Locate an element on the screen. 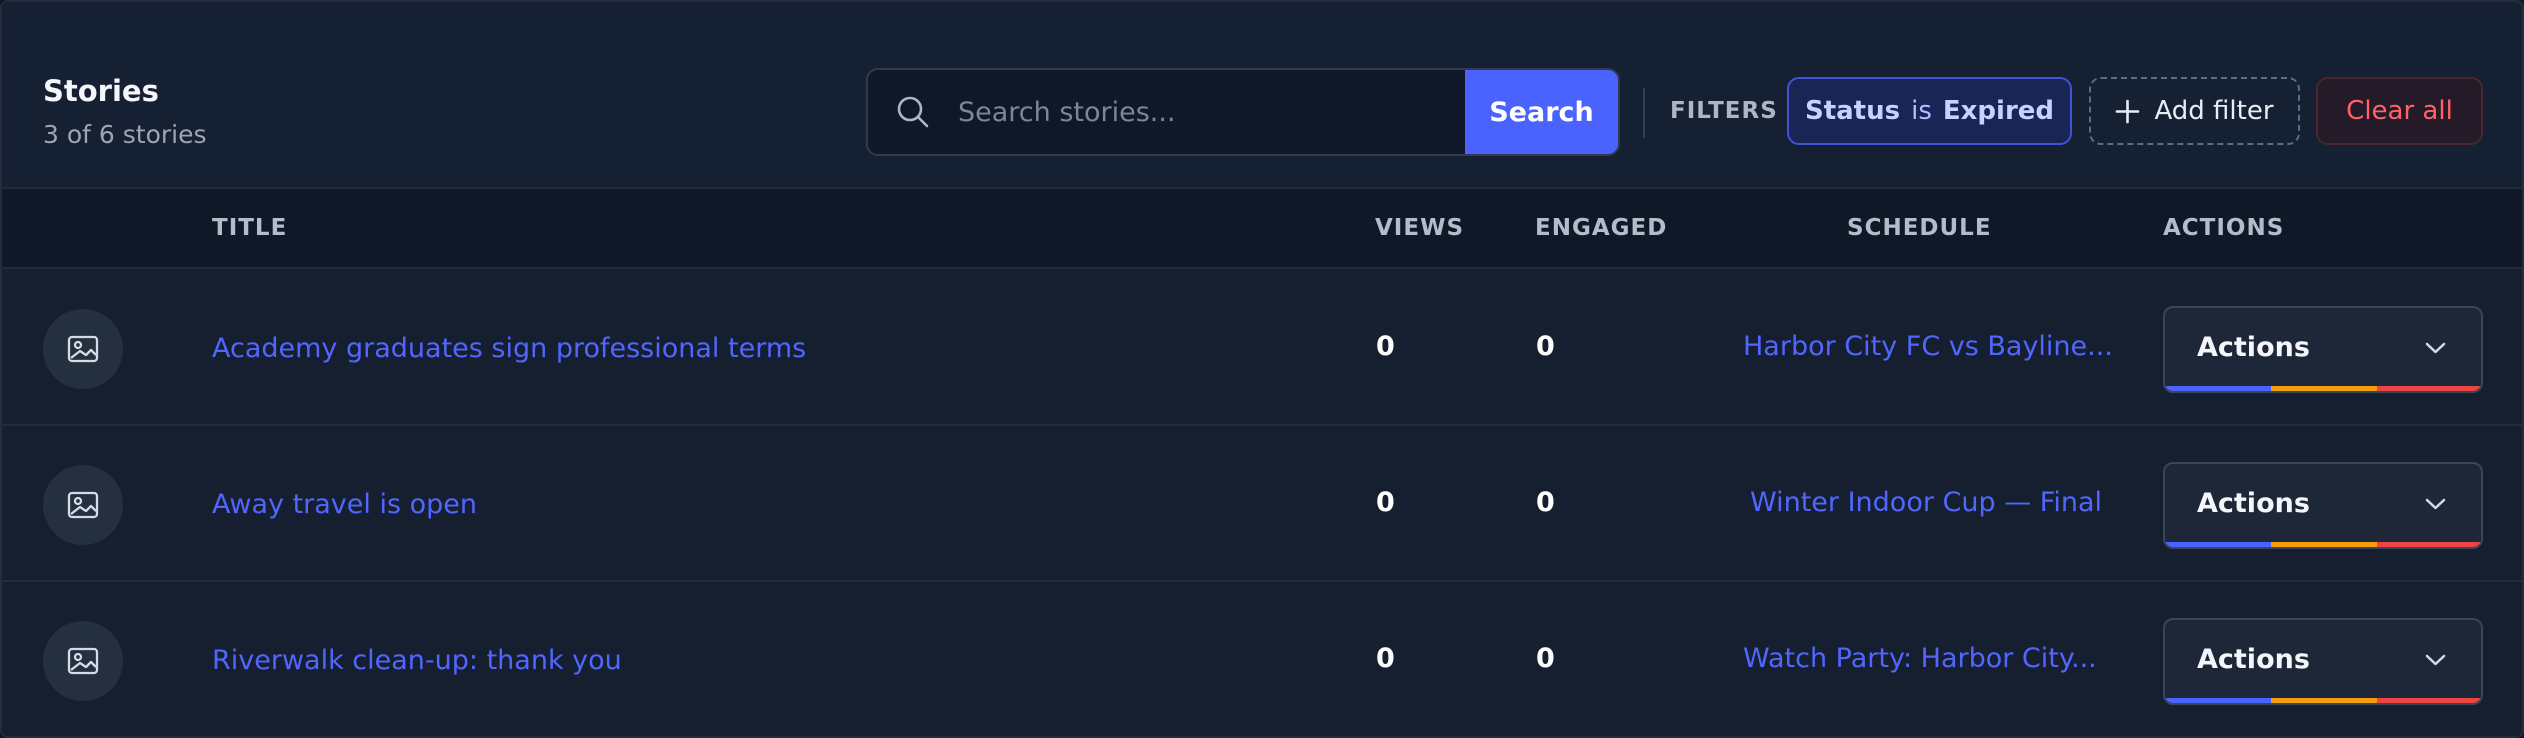  schedule-link: Winter Indoor Cup — Final is located at coordinates (1926, 502).